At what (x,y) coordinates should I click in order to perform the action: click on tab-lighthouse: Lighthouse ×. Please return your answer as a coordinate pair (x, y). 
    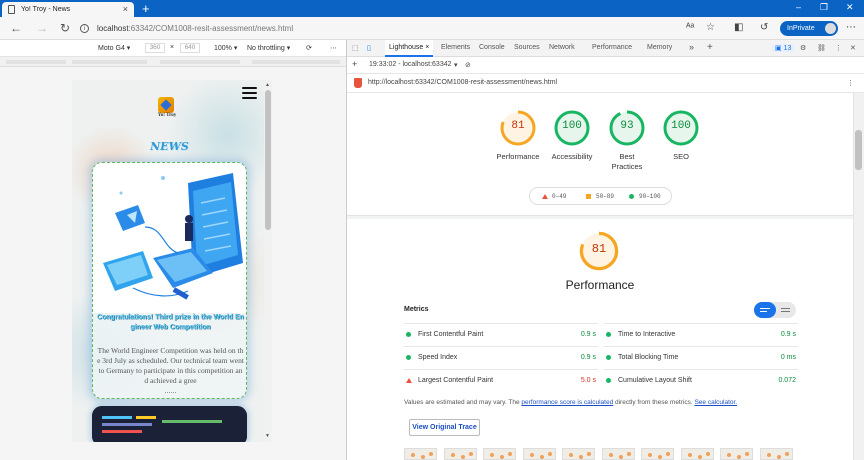
    Looking at the image, I should click on (409, 48).